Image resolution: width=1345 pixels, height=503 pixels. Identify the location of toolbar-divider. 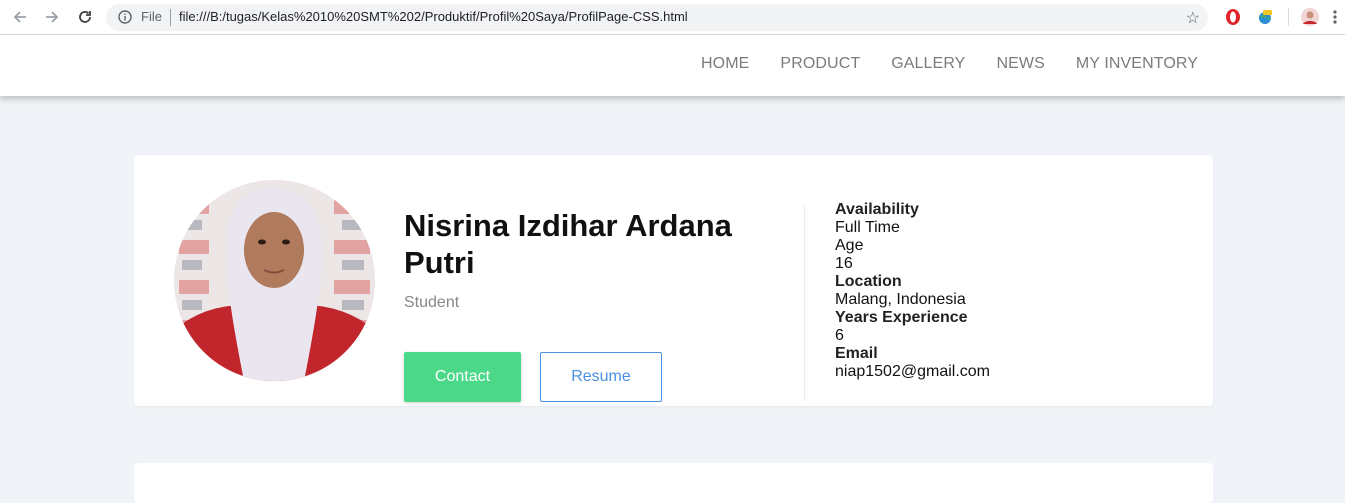
(1288, 17).